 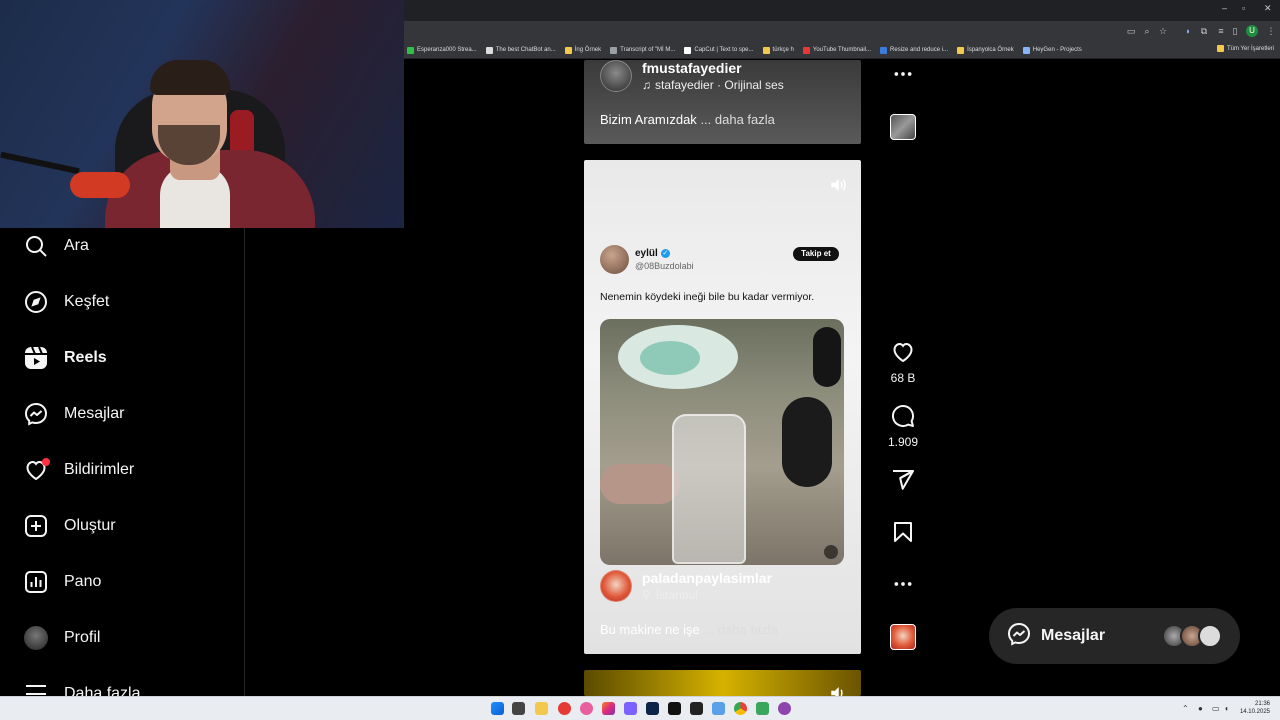 What do you see at coordinates (1192, 636) in the screenshot?
I see `messages-avatars` at bounding box center [1192, 636].